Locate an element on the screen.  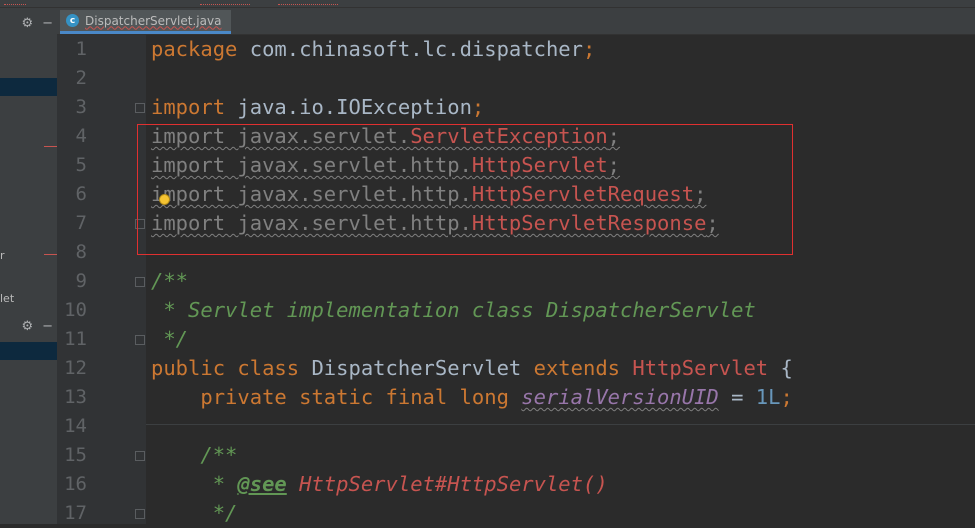
lightbulb-icon is located at coordinates (164, 199).